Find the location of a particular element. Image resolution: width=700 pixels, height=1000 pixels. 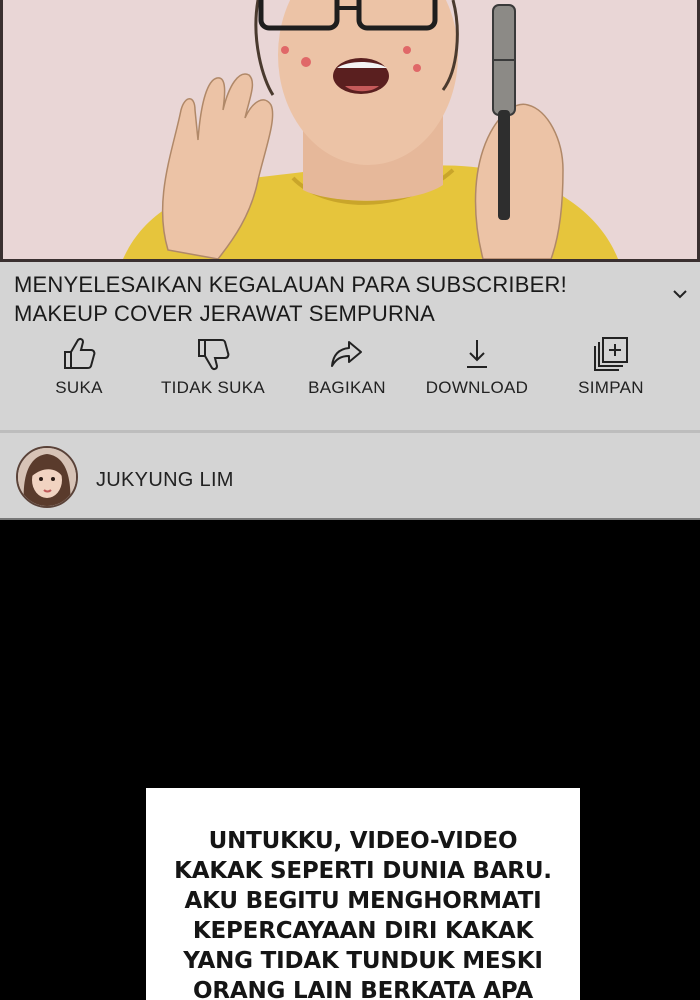

caption-line: KEPERCAYAAN DIRI KAKAK is located at coordinates (363, 931).